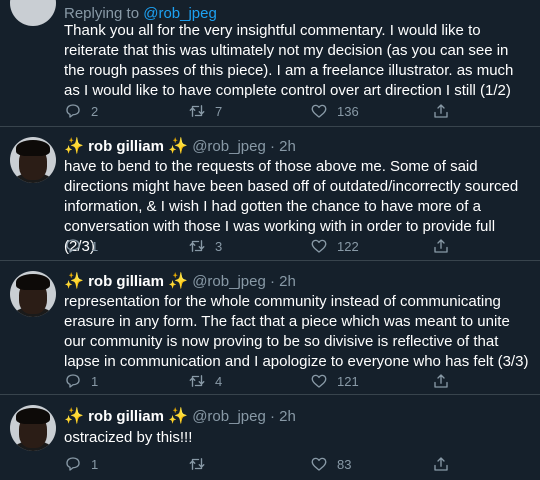 Image resolution: width=540 pixels, height=480 pixels. Describe the element at coordinates (81, 111) in the screenshot. I see `reply-button: 2` at that location.